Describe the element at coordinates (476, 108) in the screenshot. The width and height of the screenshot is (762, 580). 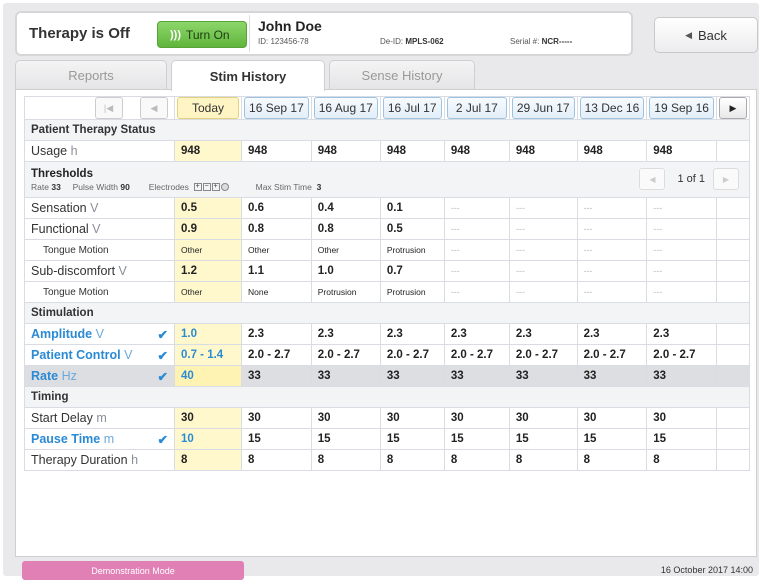
I see `date-column: 2 Jul 17` at that location.